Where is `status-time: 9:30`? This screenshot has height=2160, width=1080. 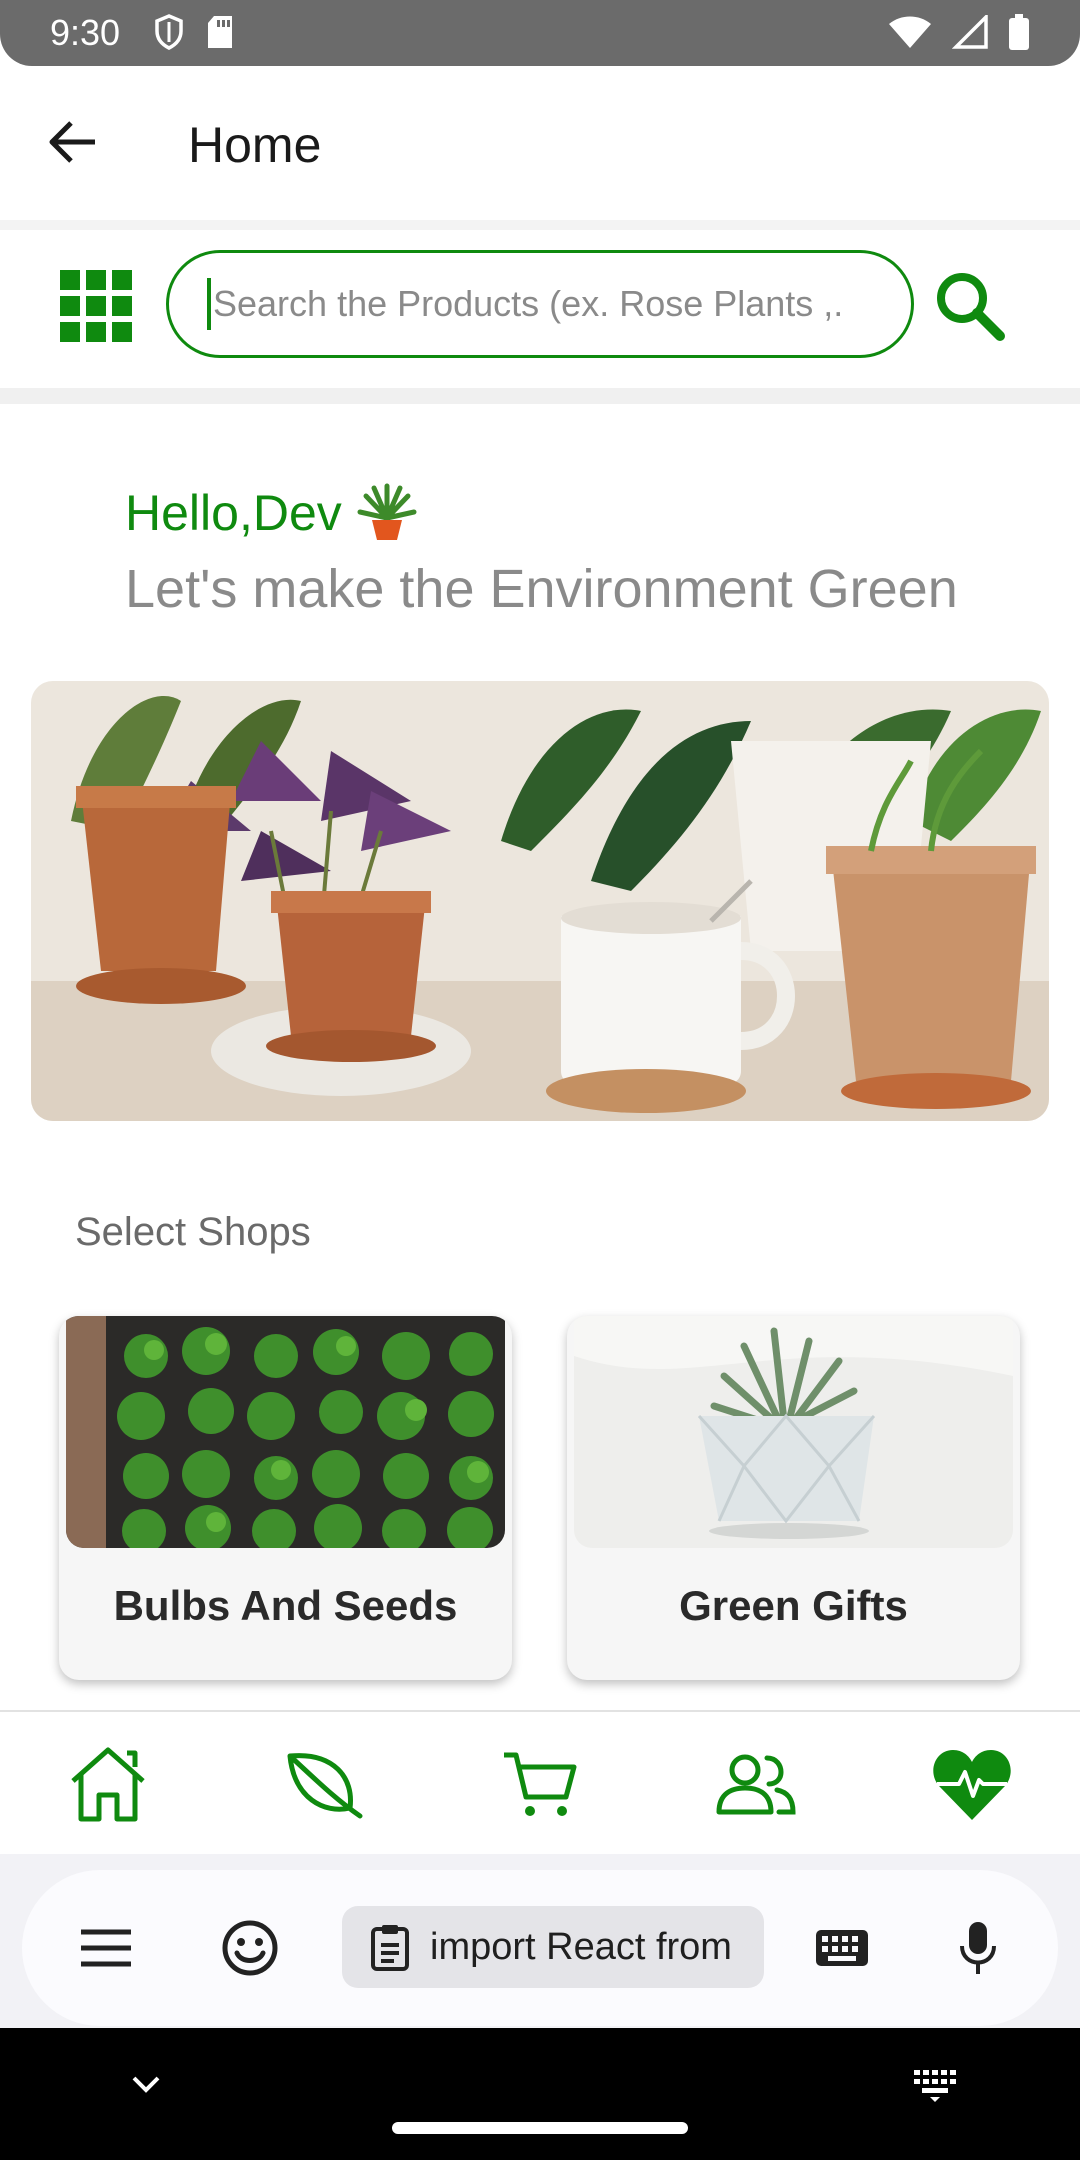 status-time: 9:30 is located at coordinates (85, 32).